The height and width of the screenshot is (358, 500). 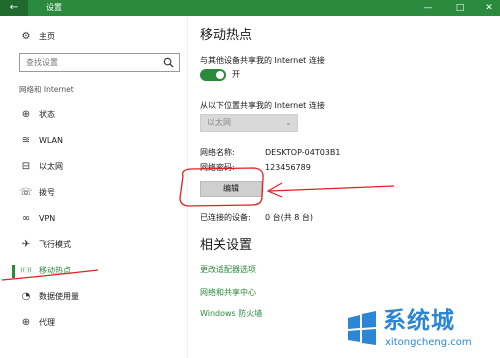 What do you see at coordinates (288, 167) in the screenshot?
I see `network-password-value: 123456789` at bounding box center [288, 167].